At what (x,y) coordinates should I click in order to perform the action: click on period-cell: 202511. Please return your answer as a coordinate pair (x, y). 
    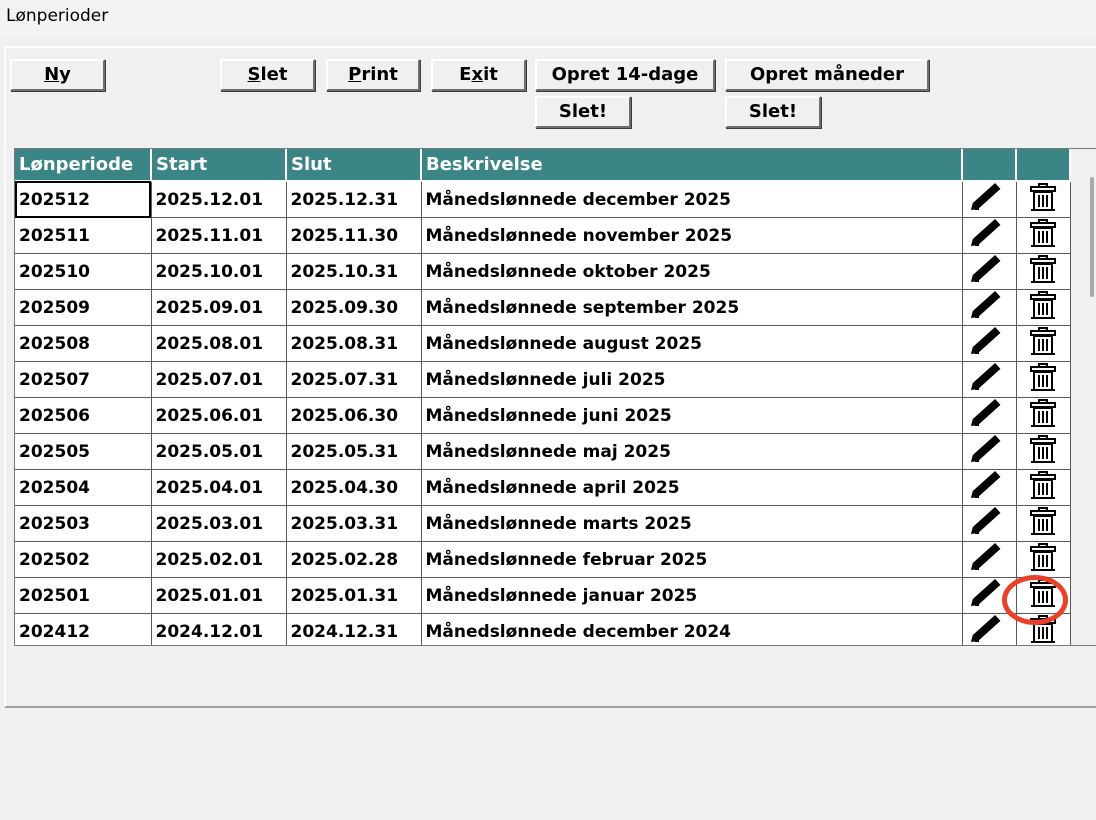
    Looking at the image, I should click on (83, 235).